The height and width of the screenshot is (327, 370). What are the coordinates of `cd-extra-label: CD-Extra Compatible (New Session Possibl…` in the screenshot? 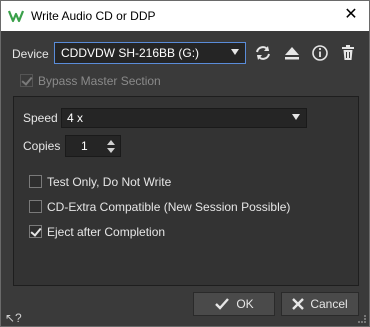 It's located at (169, 207).